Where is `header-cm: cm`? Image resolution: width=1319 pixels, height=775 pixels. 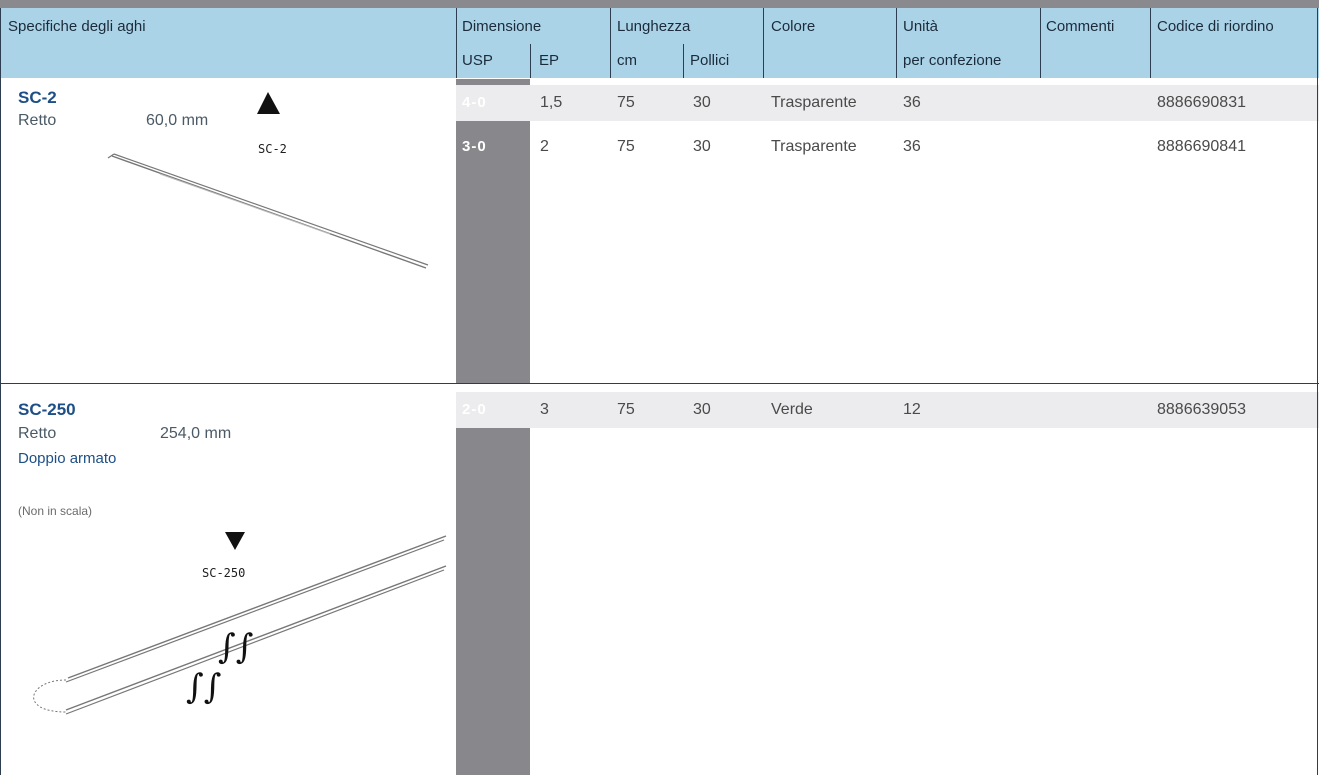 header-cm: cm is located at coordinates (627, 60).